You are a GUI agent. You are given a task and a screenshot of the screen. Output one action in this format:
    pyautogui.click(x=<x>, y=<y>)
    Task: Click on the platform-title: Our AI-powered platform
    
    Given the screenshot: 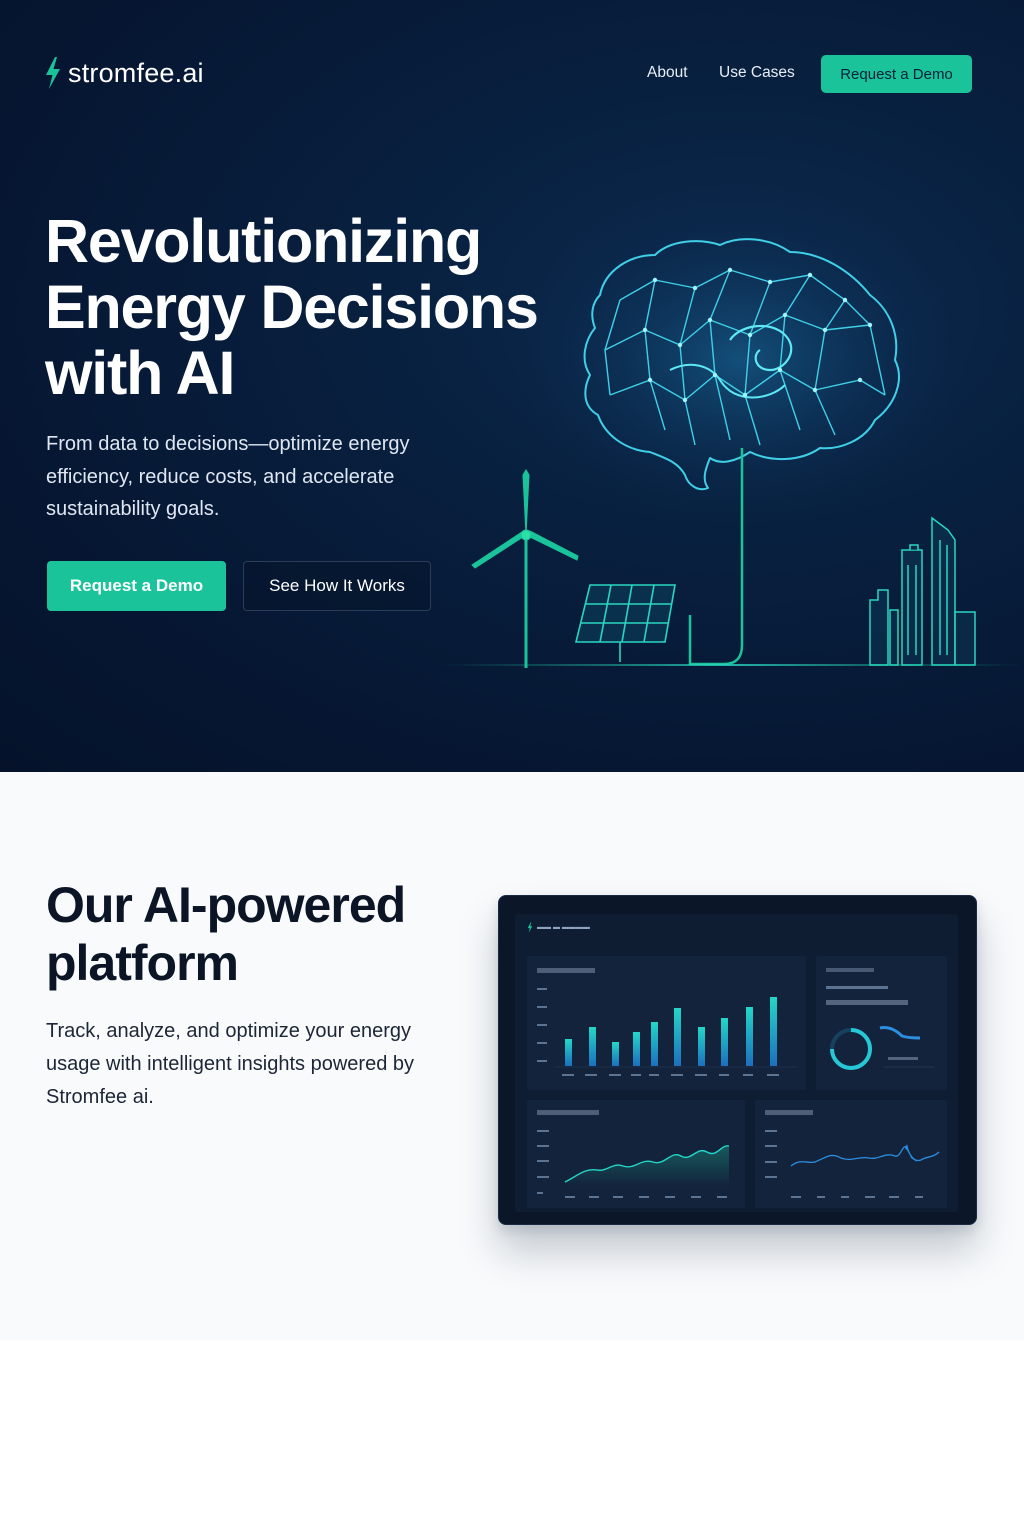 What is the action you would take?
    pyautogui.click(x=226, y=934)
    